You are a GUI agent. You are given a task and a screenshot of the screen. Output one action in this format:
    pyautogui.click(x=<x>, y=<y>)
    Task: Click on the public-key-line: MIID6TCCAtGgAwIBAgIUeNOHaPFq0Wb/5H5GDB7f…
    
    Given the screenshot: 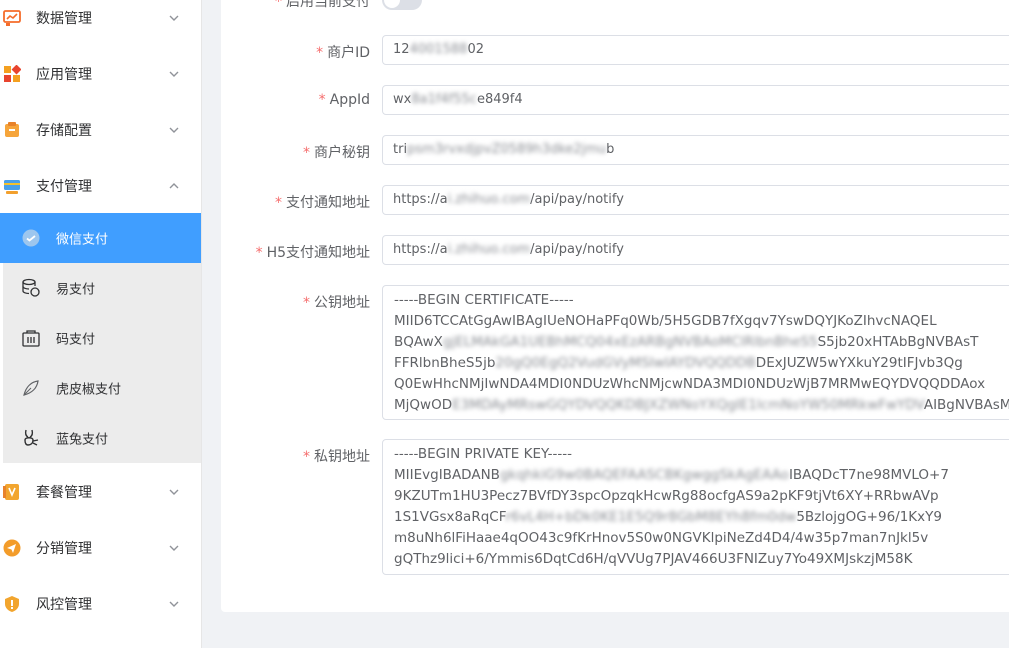 What is the action you would take?
    pyautogui.click(x=665, y=321)
    